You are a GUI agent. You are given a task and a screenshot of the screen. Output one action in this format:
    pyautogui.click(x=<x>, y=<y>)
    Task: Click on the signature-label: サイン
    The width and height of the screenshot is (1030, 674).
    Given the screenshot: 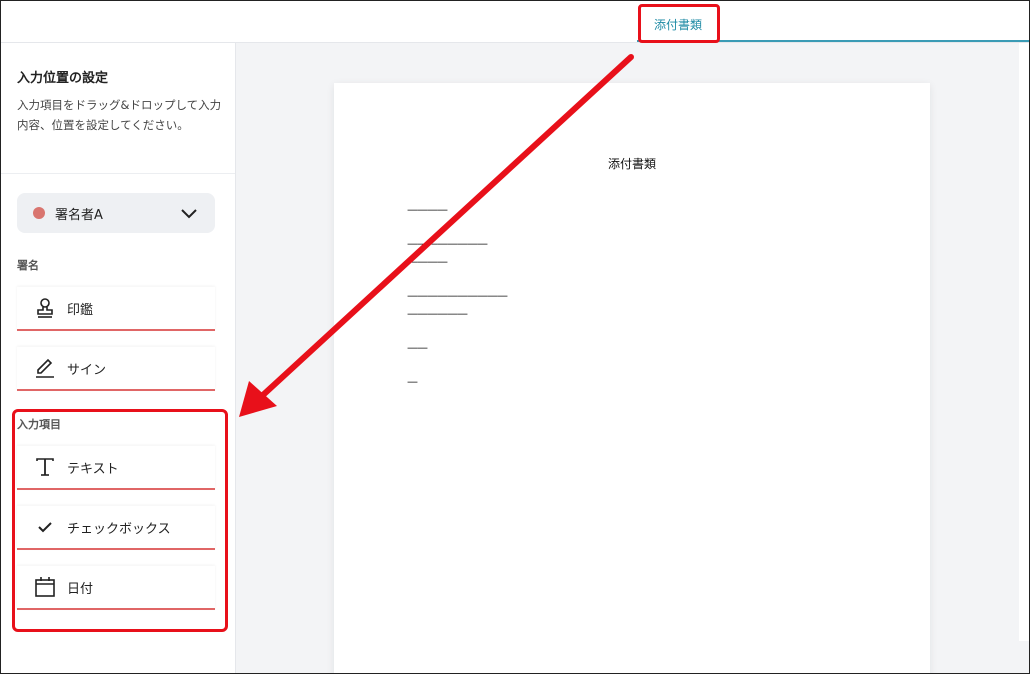 What is the action you would take?
    pyautogui.click(x=87, y=370)
    